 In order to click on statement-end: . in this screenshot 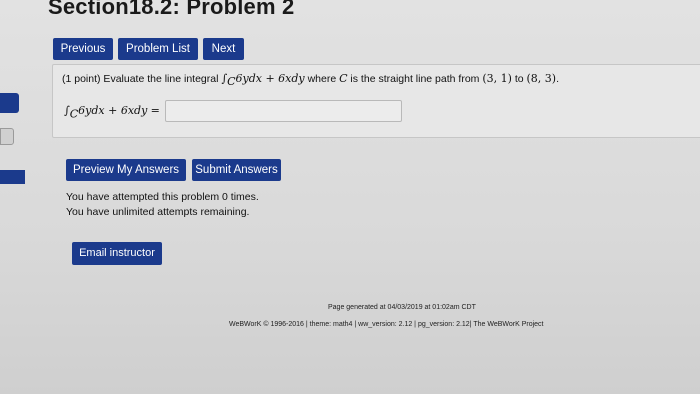, I will do `click(558, 79)`.